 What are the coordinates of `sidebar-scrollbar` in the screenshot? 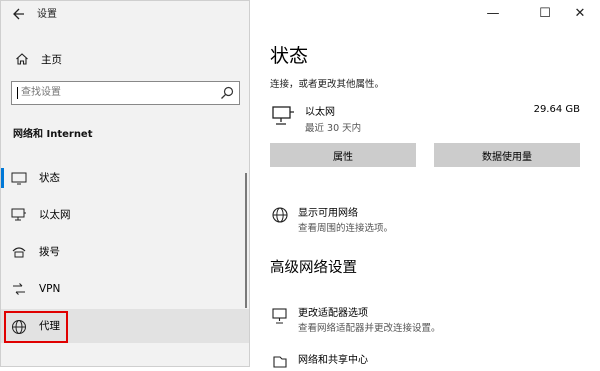 It's located at (246, 240).